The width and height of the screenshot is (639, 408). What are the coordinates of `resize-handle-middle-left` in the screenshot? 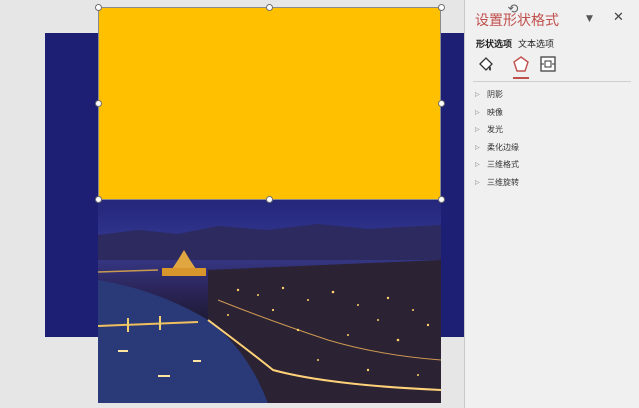 It's located at (98, 103).